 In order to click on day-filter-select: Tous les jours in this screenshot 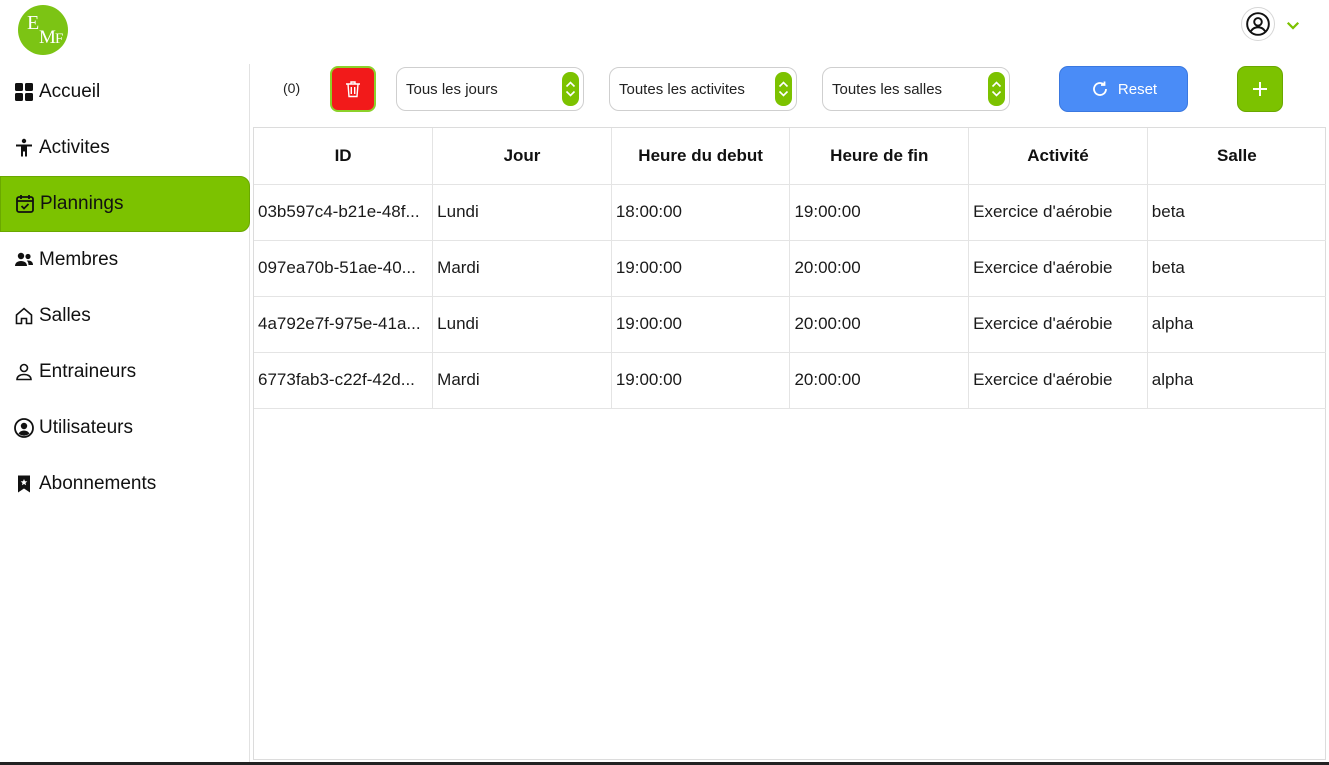, I will do `click(490, 89)`.